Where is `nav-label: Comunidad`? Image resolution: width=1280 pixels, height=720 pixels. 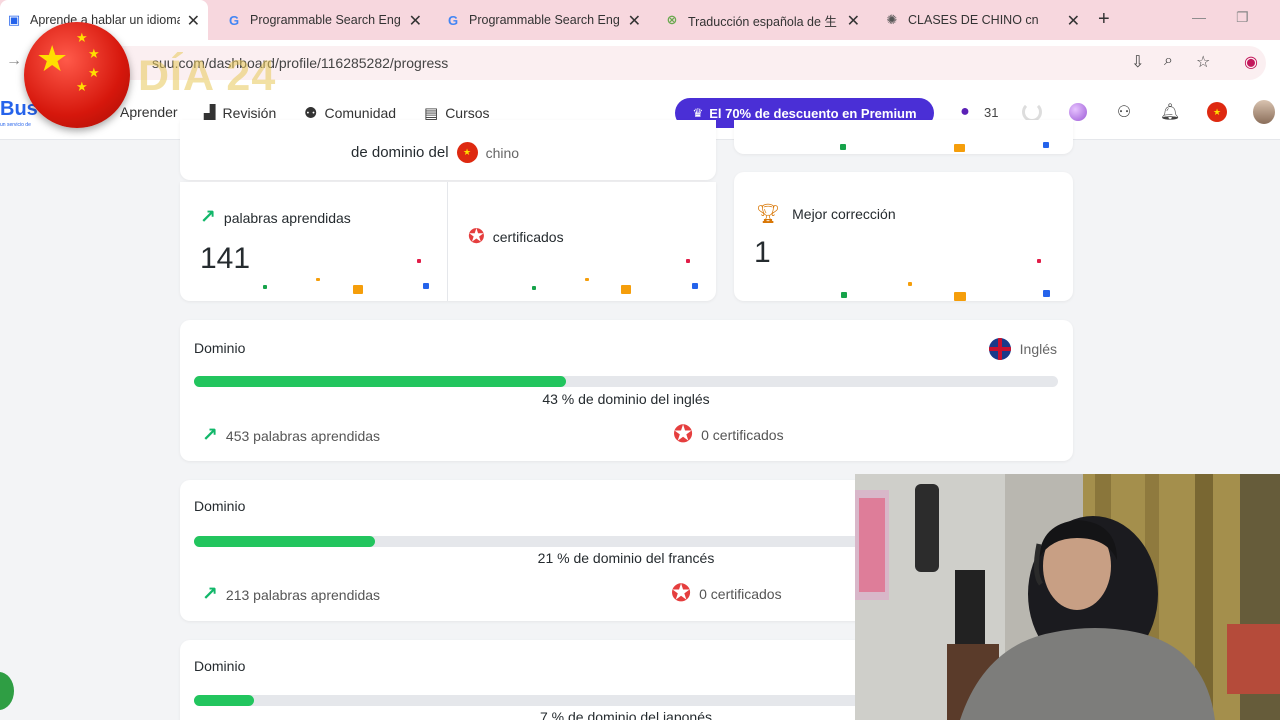 nav-label: Comunidad is located at coordinates (360, 113).